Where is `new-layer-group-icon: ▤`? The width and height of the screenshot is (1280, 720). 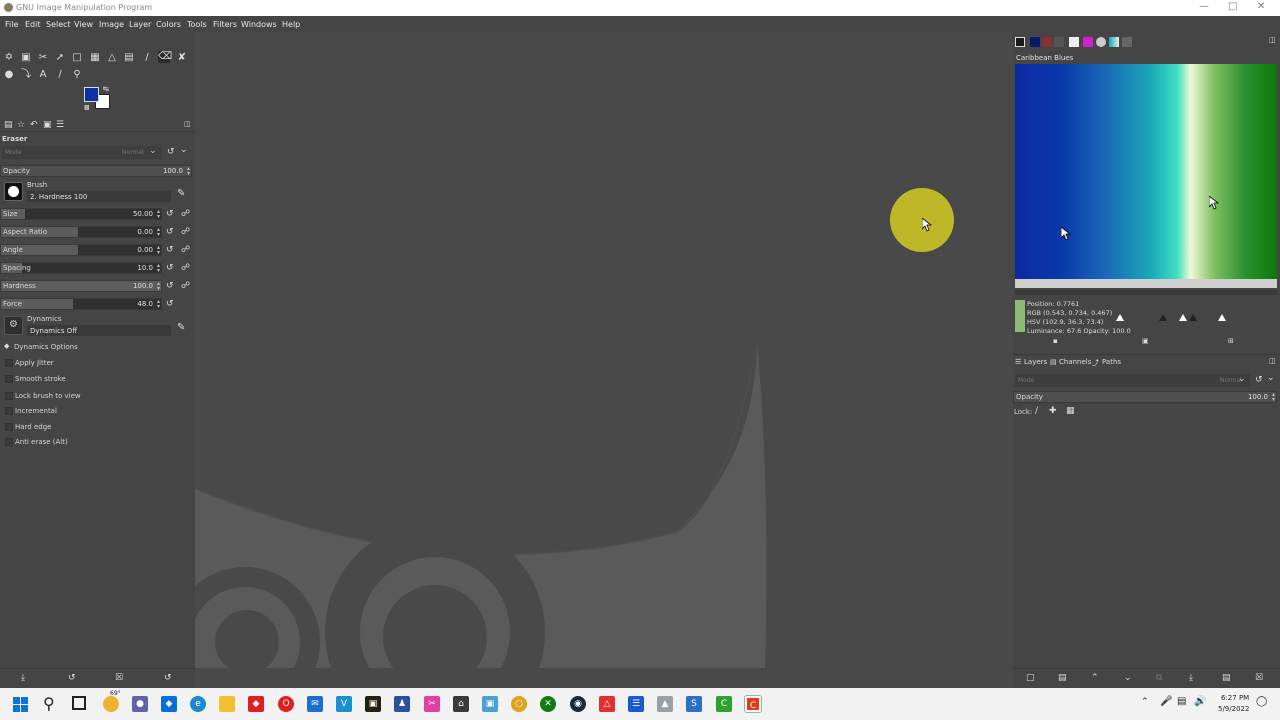
new-layer-group-icon: ▤ is located at coordinates (1062, 678).